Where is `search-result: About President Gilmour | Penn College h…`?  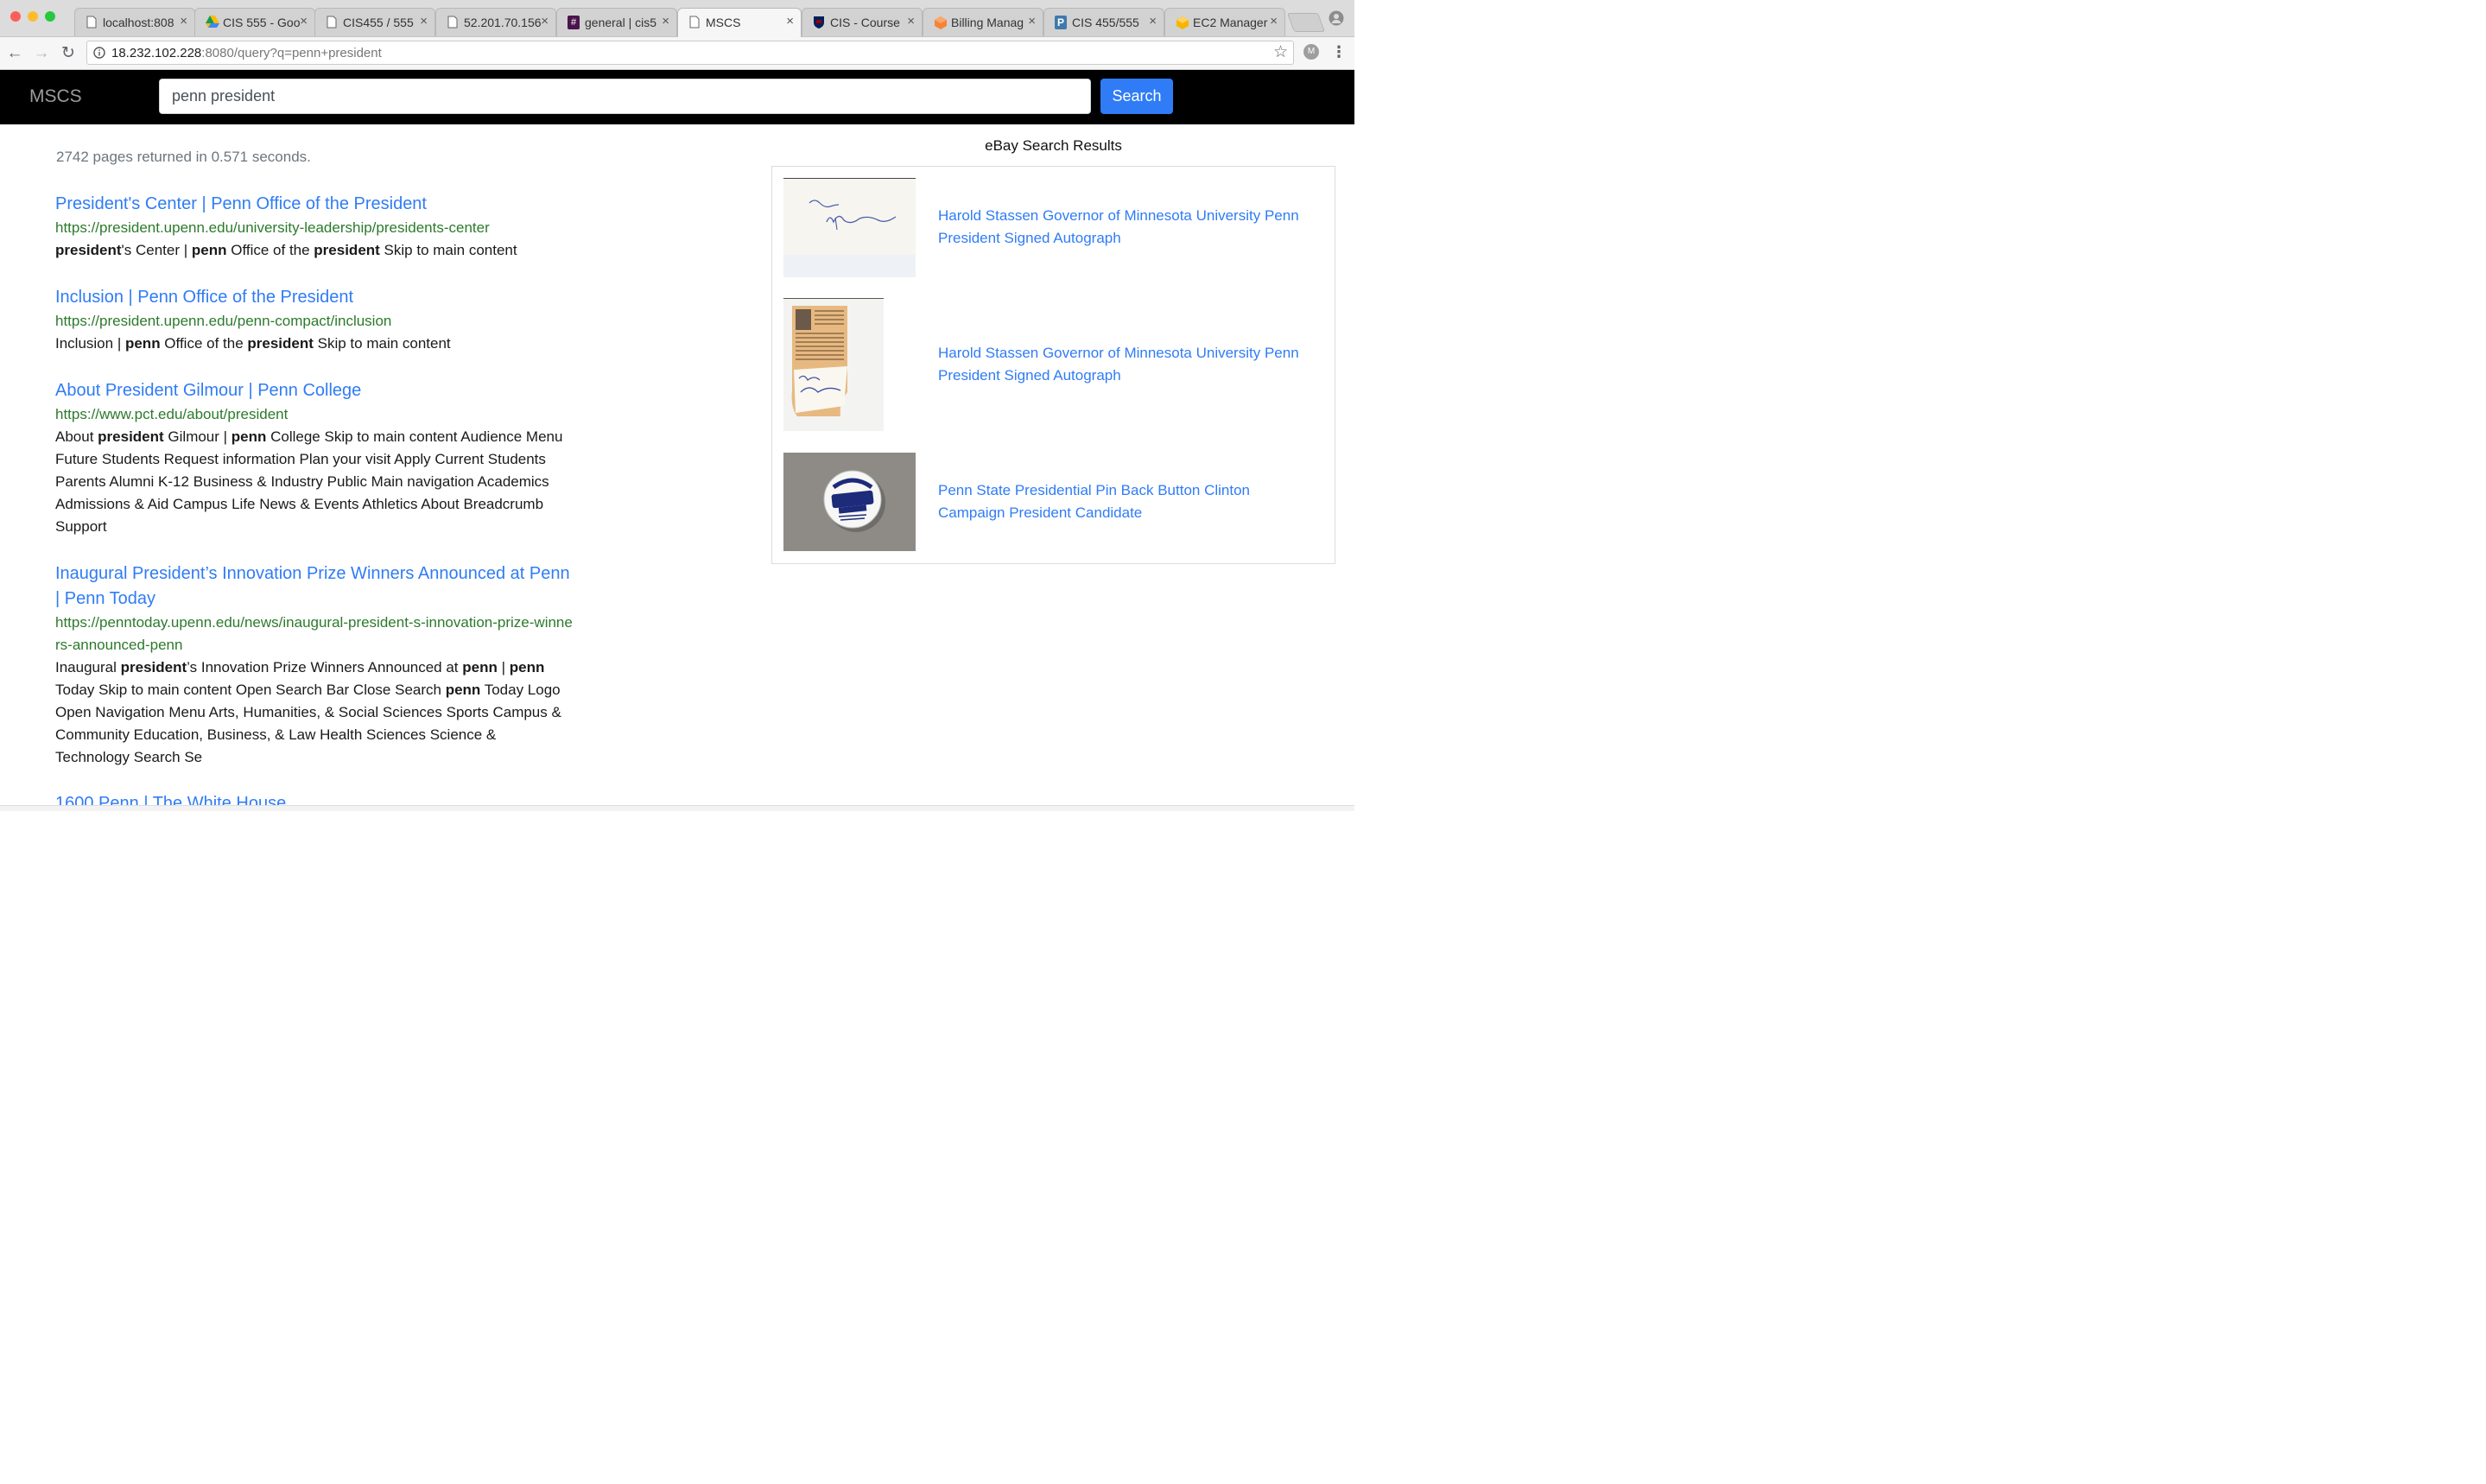 search-result: About President Gilmour | Penn College h… is located at coordinates (314, 458).